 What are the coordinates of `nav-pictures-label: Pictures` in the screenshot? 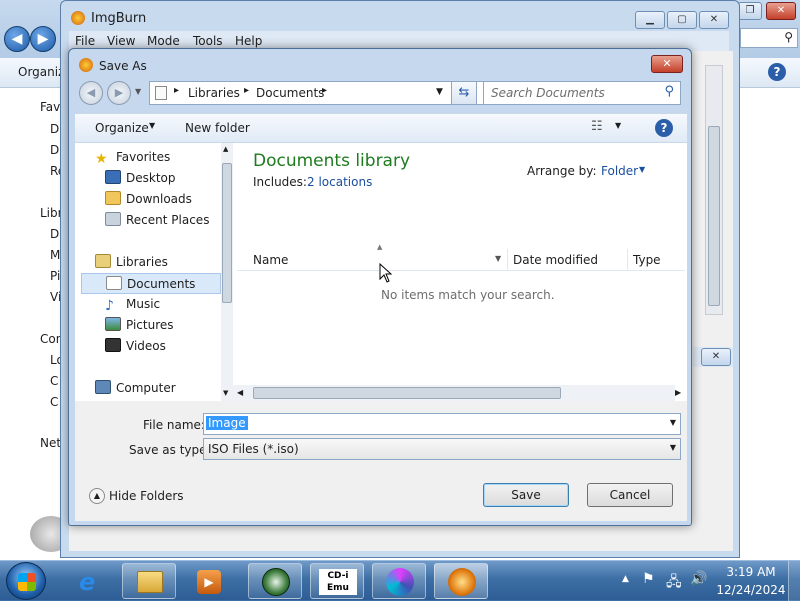 It's located at (150, 325).